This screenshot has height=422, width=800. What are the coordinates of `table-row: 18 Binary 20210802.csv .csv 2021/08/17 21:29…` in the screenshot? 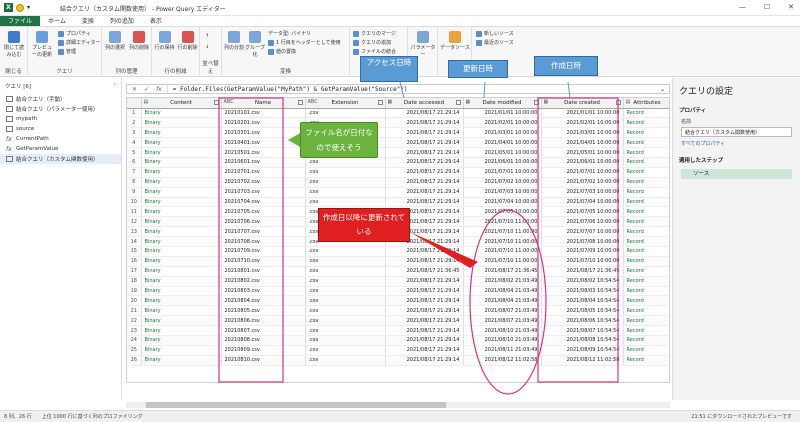 It's located at (398, 281).